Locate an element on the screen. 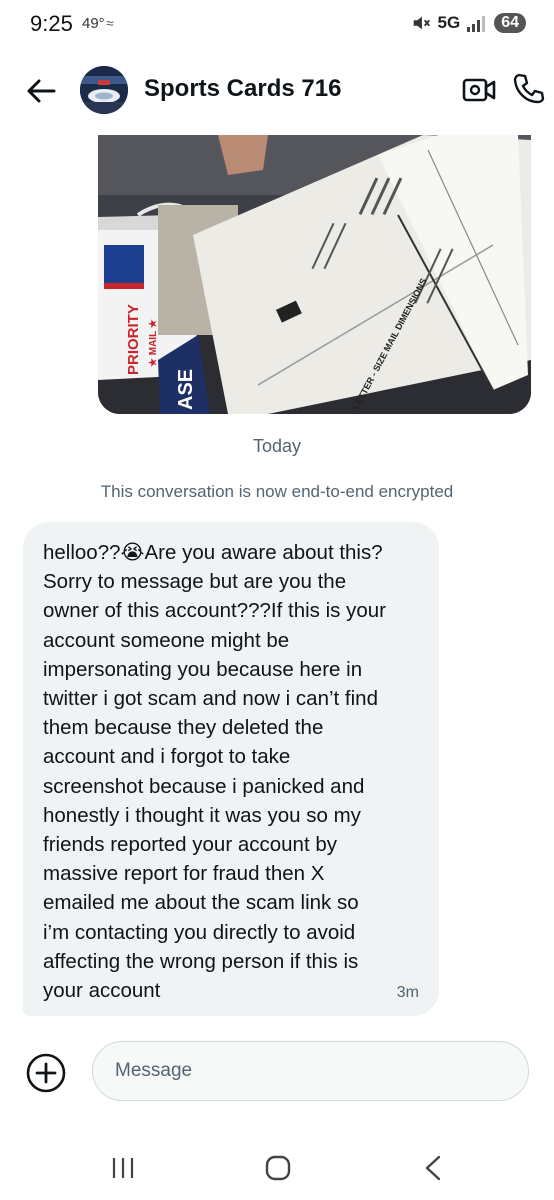 This screenshot has width=554, height=1200. wifi-calling-icon: ≈ is located at coordinates (110, 23).